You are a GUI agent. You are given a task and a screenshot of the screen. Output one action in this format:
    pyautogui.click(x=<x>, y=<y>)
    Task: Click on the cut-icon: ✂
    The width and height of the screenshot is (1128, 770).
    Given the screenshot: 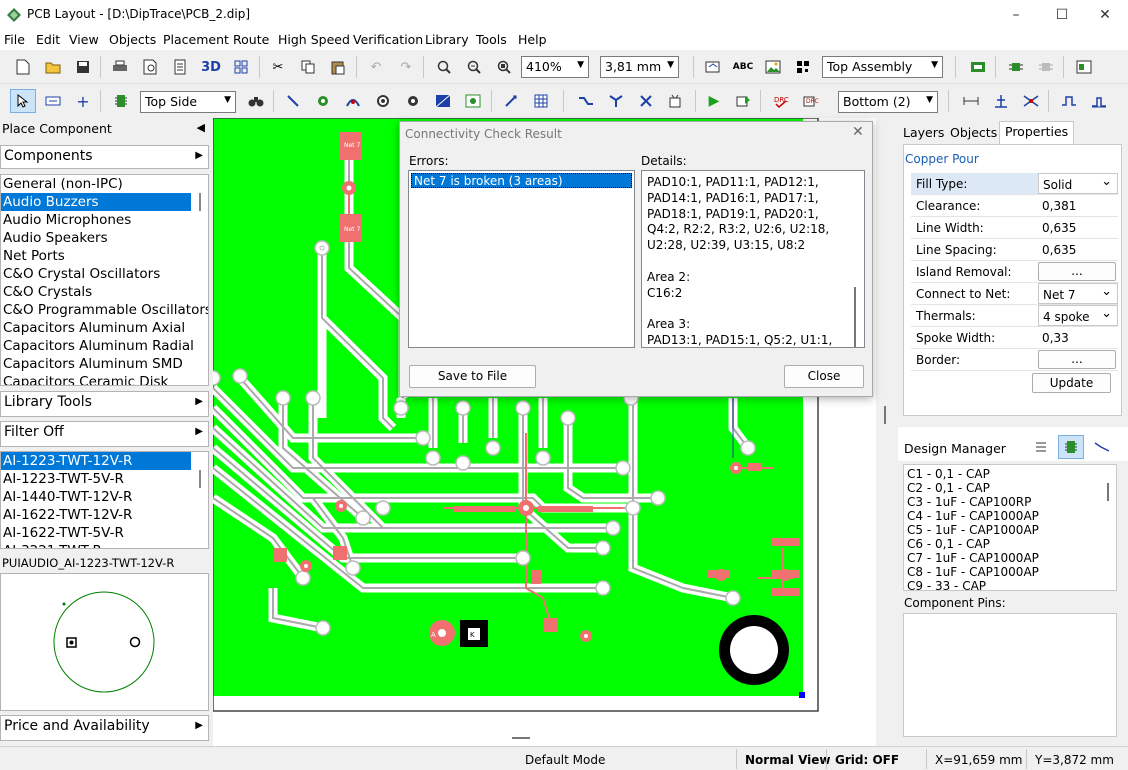 What is the action you would take?
    pyautogui.click(x=278, y=67)
    